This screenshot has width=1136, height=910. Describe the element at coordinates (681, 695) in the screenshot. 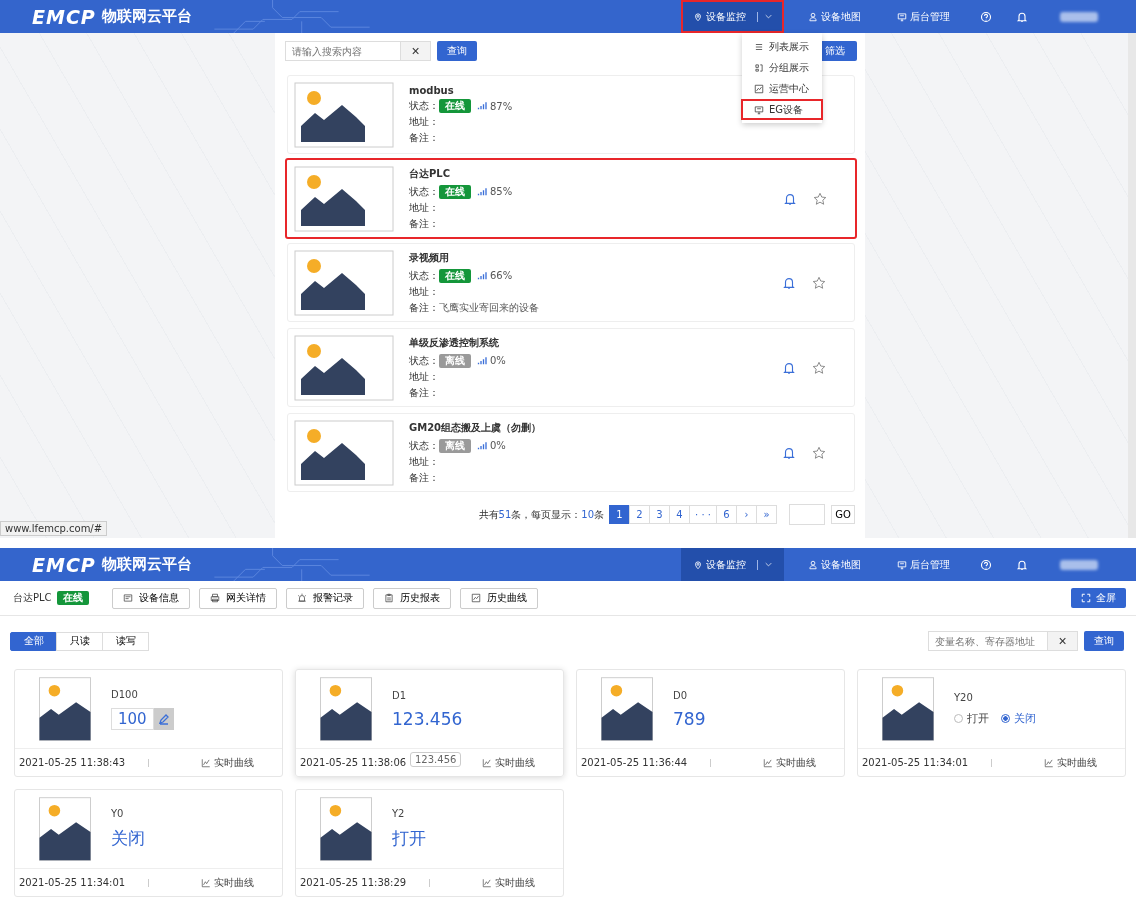

I see `variable-name: D0` at that location.